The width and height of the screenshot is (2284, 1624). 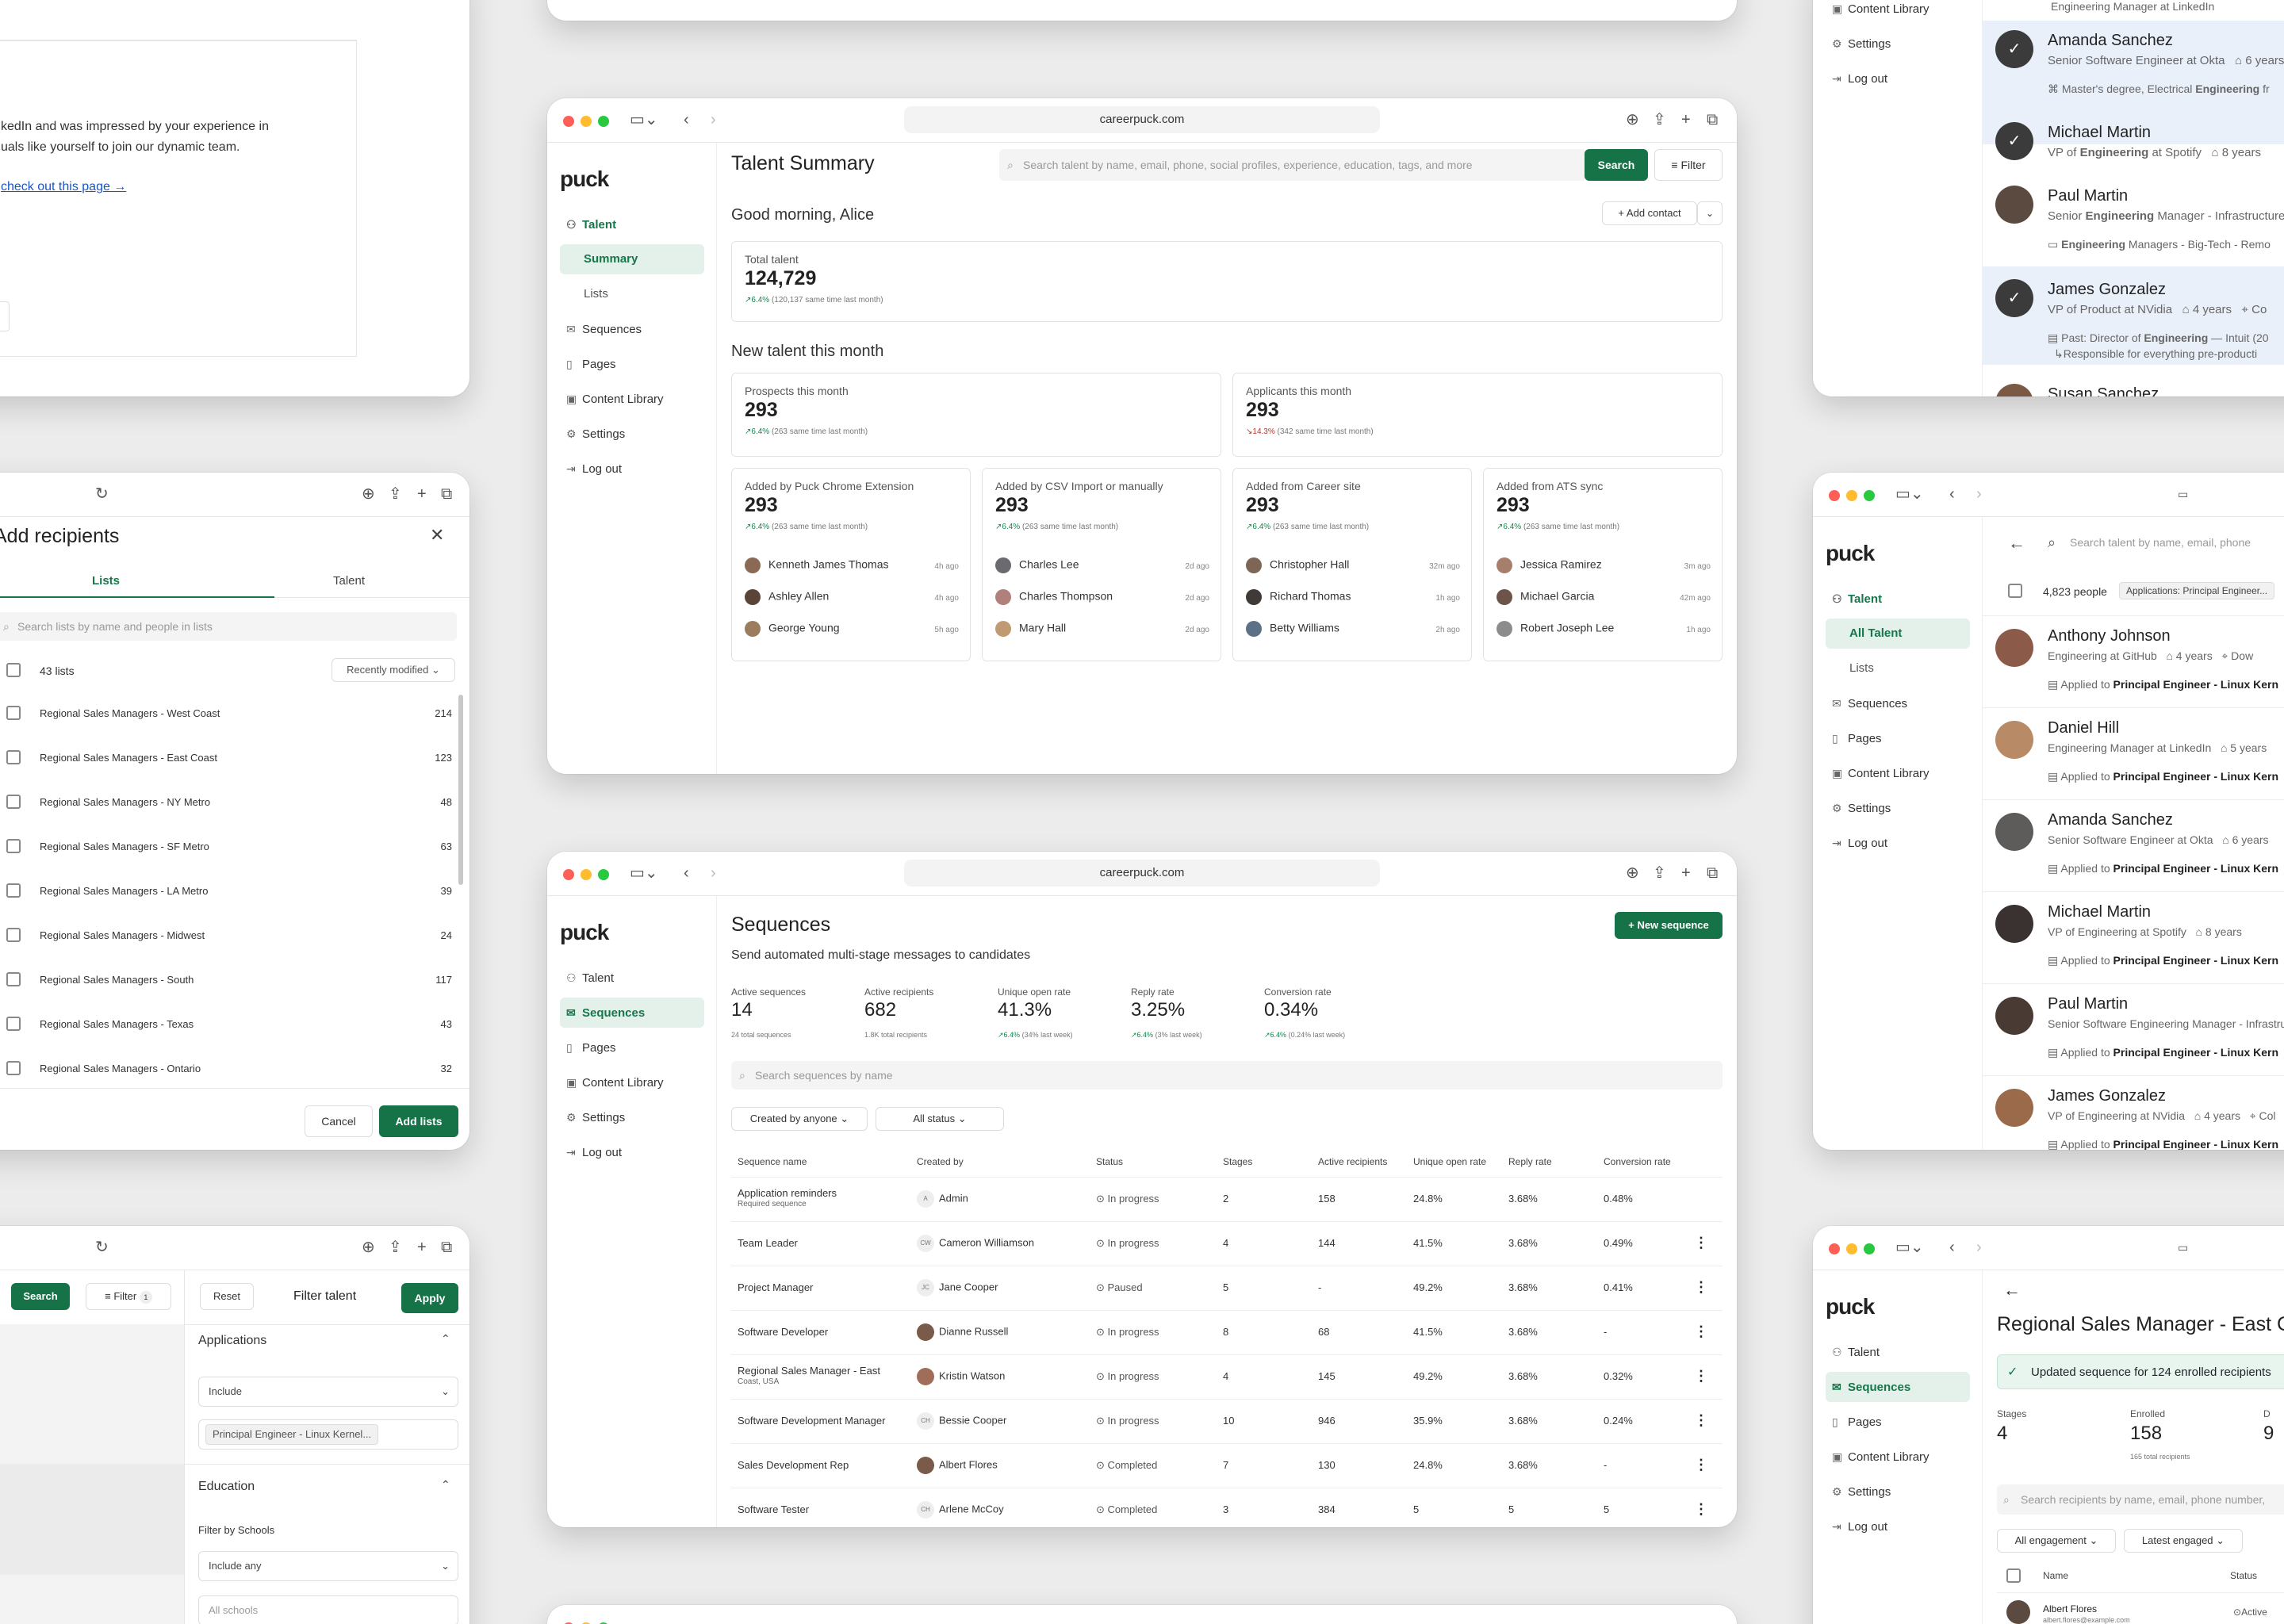 I want to click on apply-button: Apply, so click(x=429, y=1298).